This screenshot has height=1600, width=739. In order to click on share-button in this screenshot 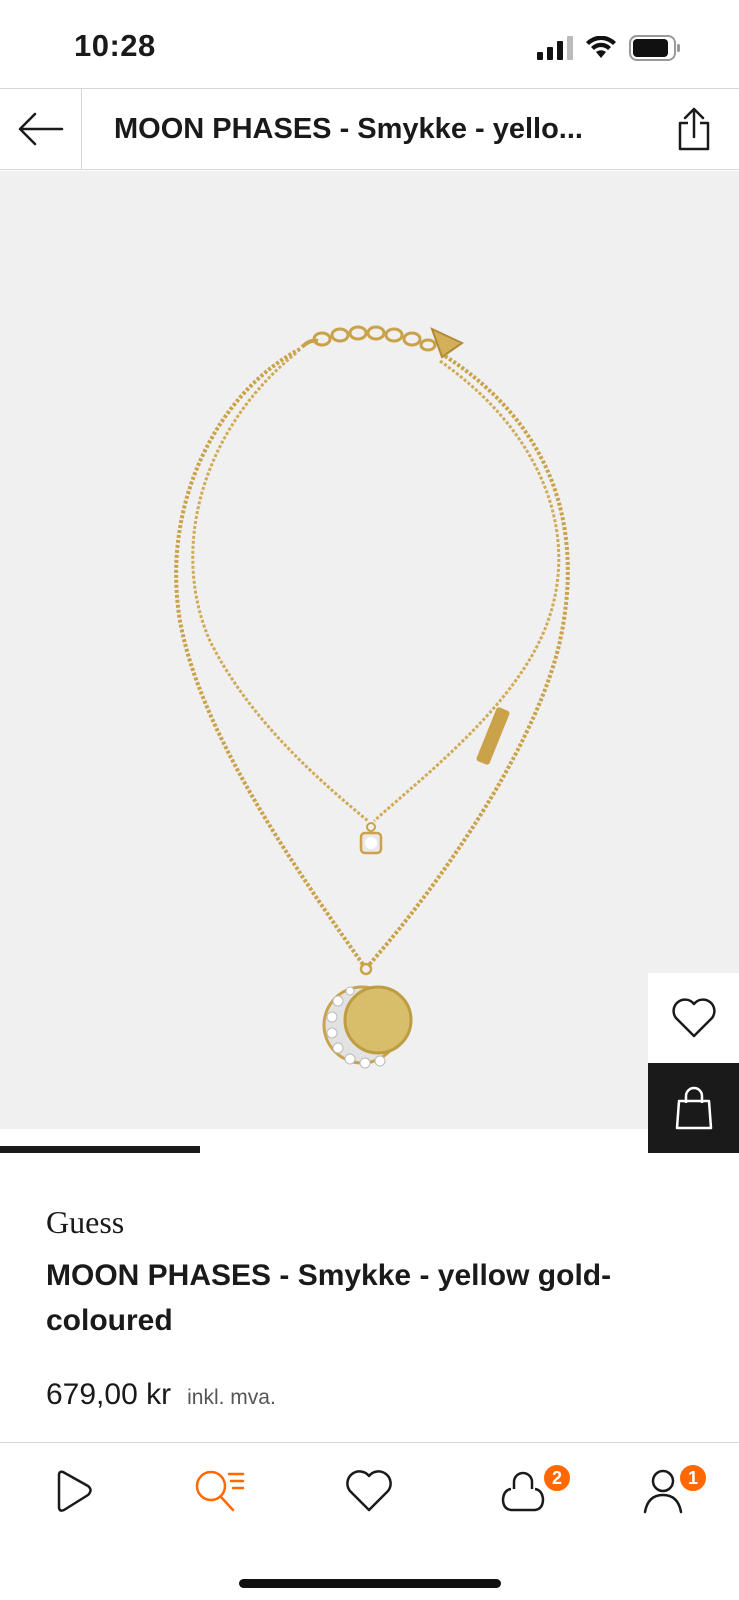, I will do `click(694, 129)`.